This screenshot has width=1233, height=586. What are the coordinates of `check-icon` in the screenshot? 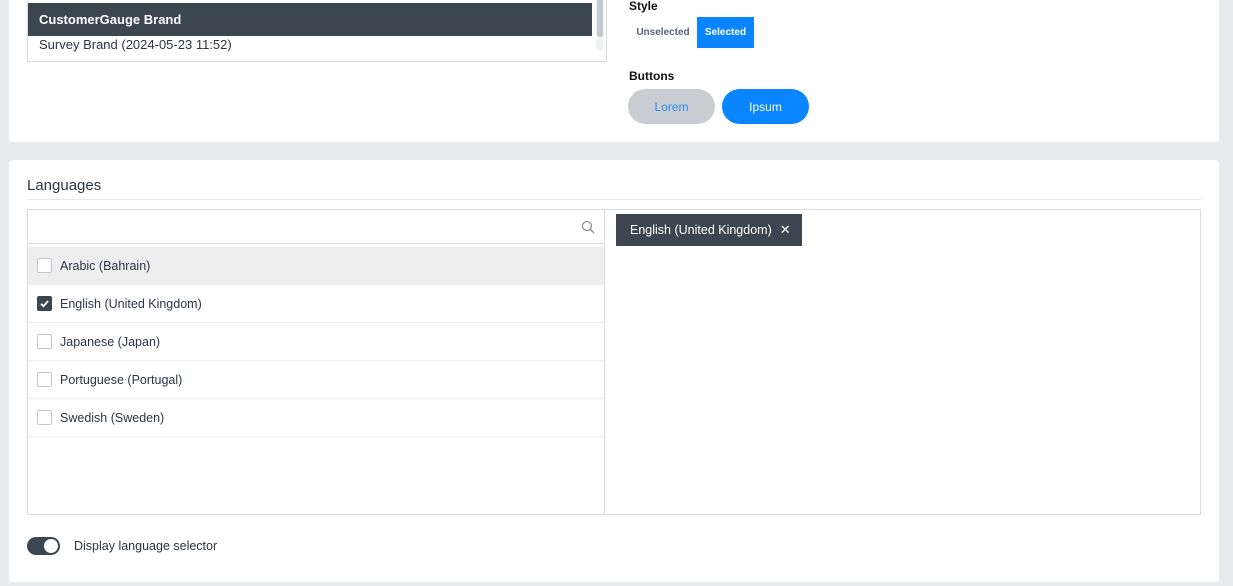 It's located at (44, 304).